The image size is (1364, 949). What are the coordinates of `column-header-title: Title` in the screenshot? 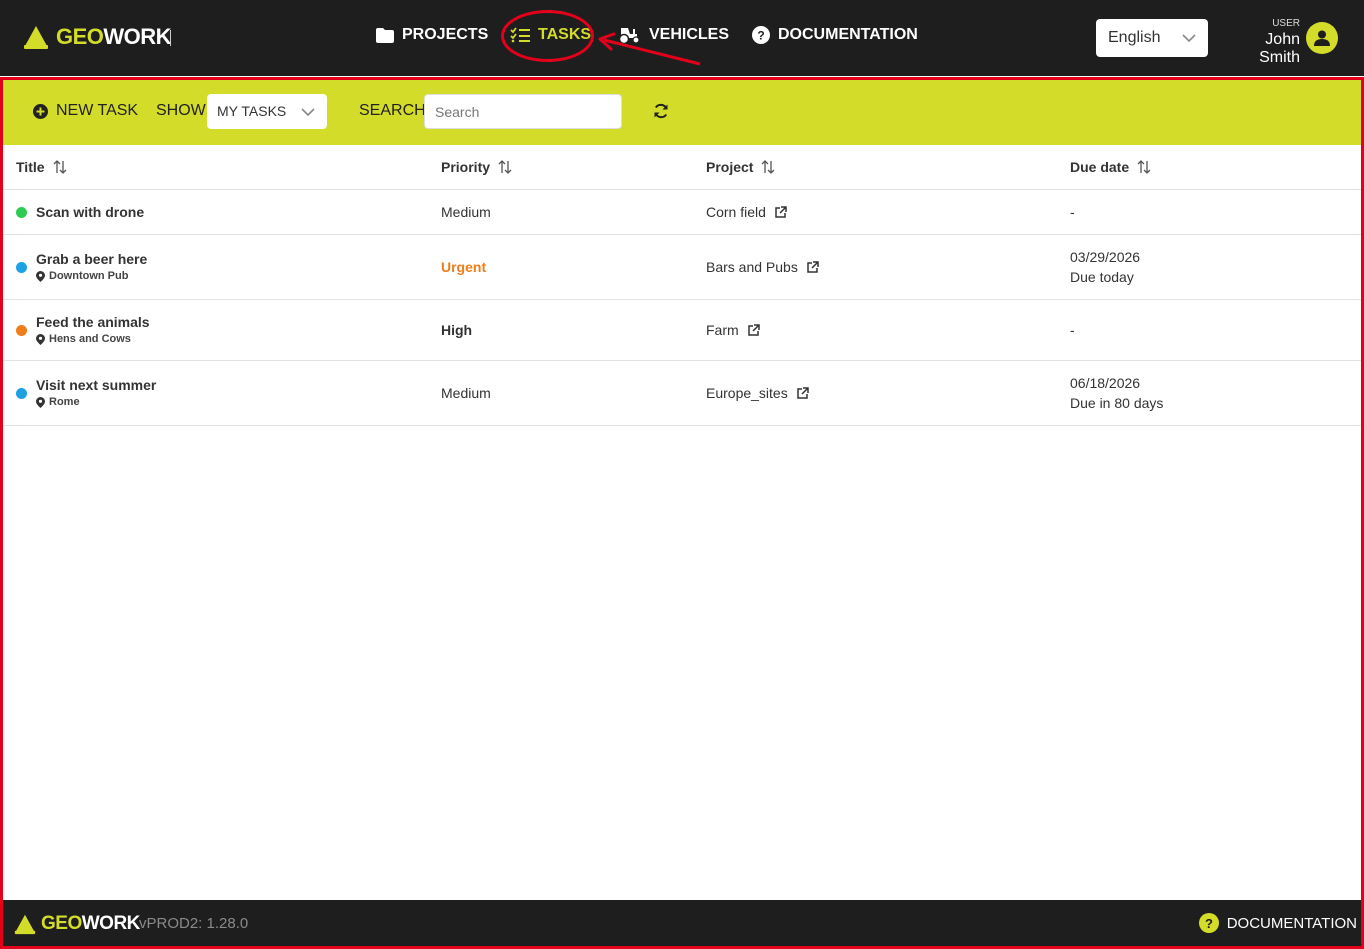 It's located at (41, 167).